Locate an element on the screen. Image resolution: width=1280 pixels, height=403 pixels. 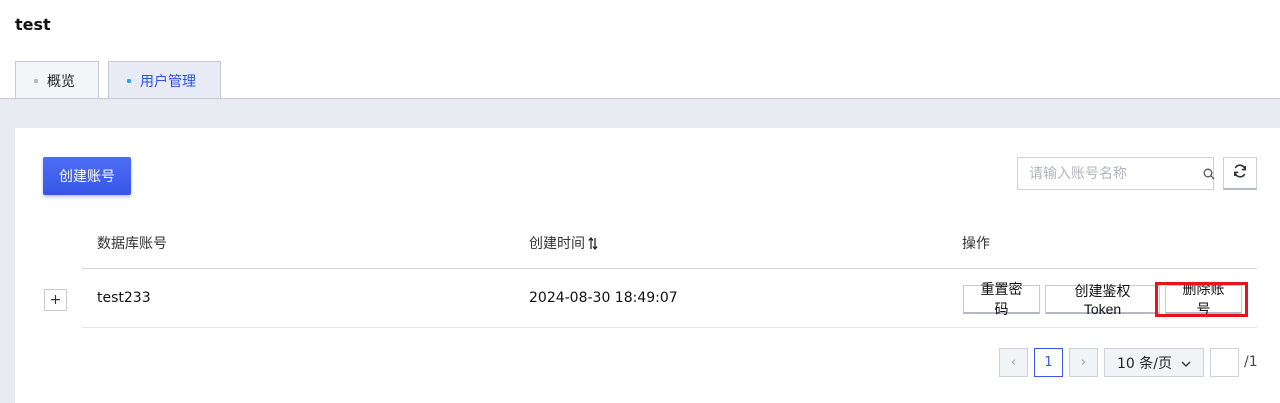
tab-user-management: 用户管理 is located at coordinates (164, 80).